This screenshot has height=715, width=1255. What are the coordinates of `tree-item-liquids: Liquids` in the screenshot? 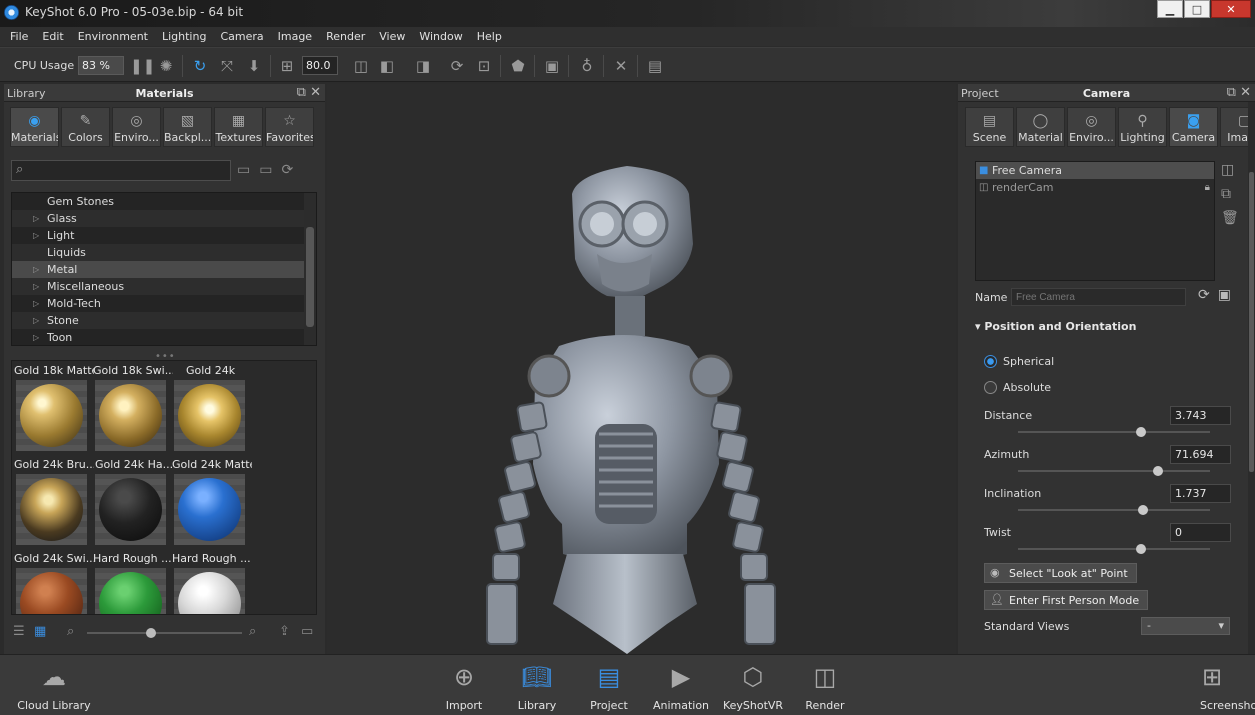 It's located at (164, 252).